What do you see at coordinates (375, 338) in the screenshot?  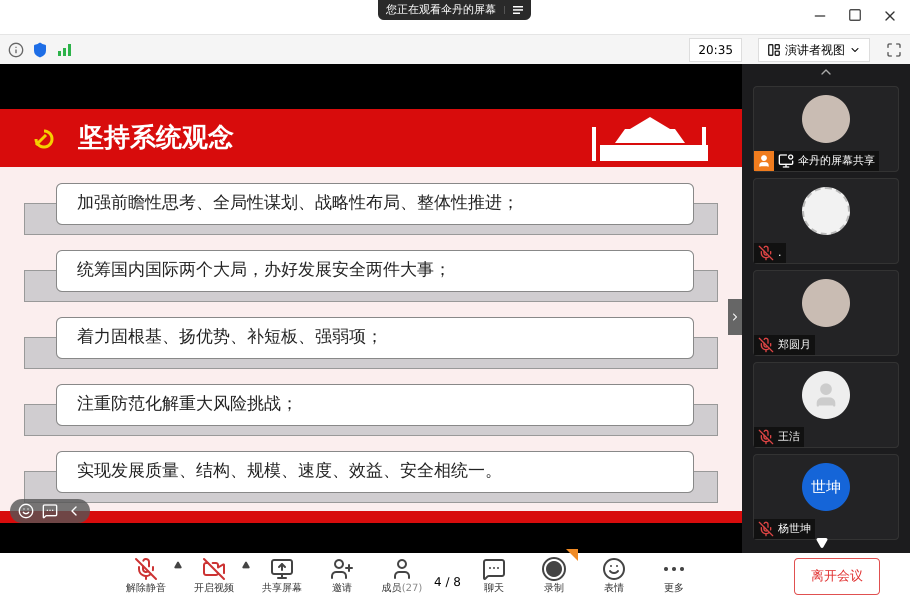 I see `item-card: 着力固根基、扬优势、补短板、强弱项；` at bounding box center [375, 338].